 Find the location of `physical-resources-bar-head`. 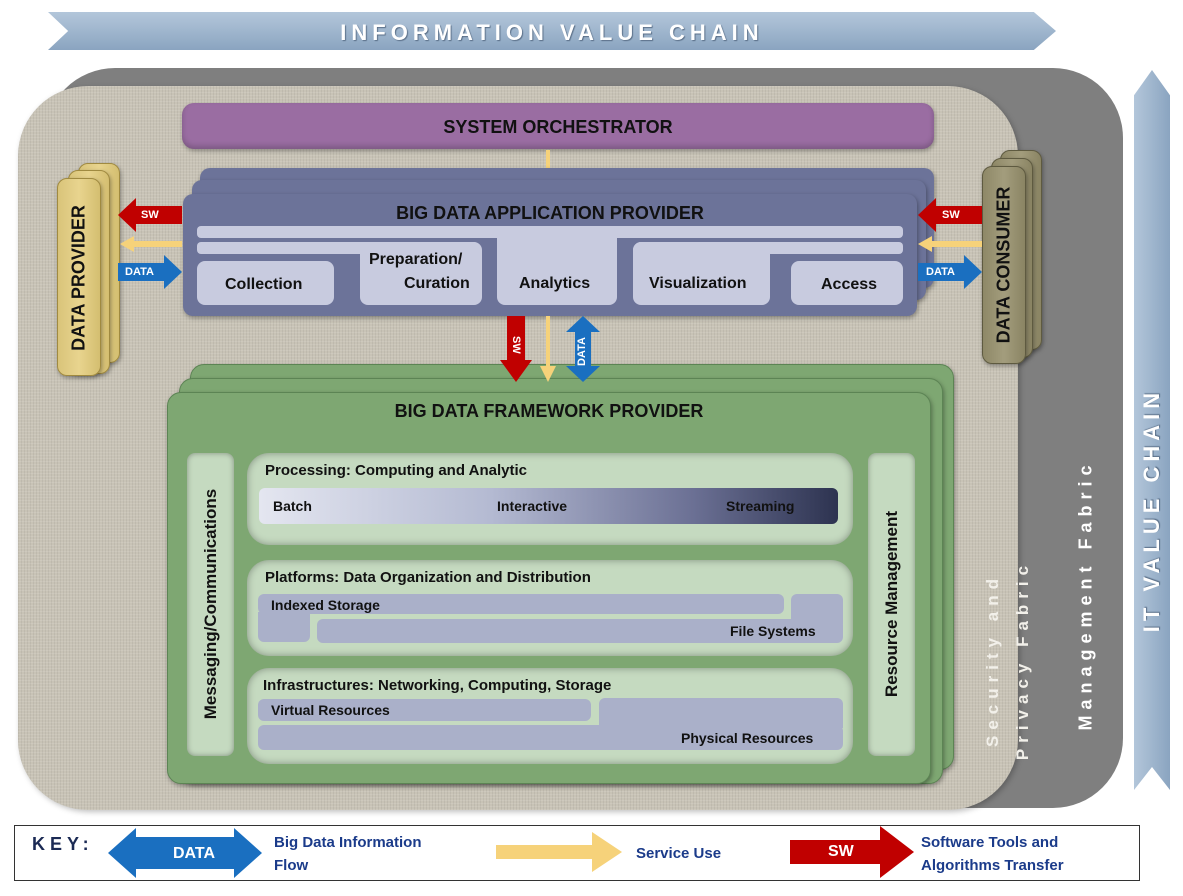

physical-resources-bar-head is located at coordinates (721, 713).